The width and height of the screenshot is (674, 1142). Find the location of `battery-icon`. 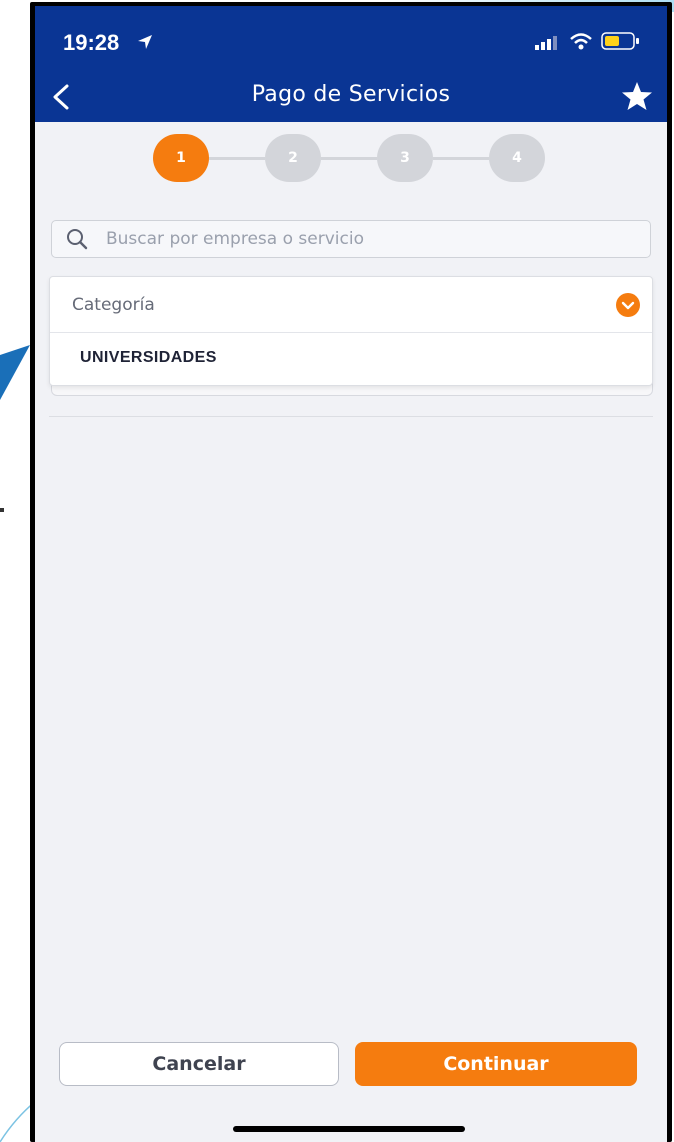

battery-icon is located at coordinates (620, 41).